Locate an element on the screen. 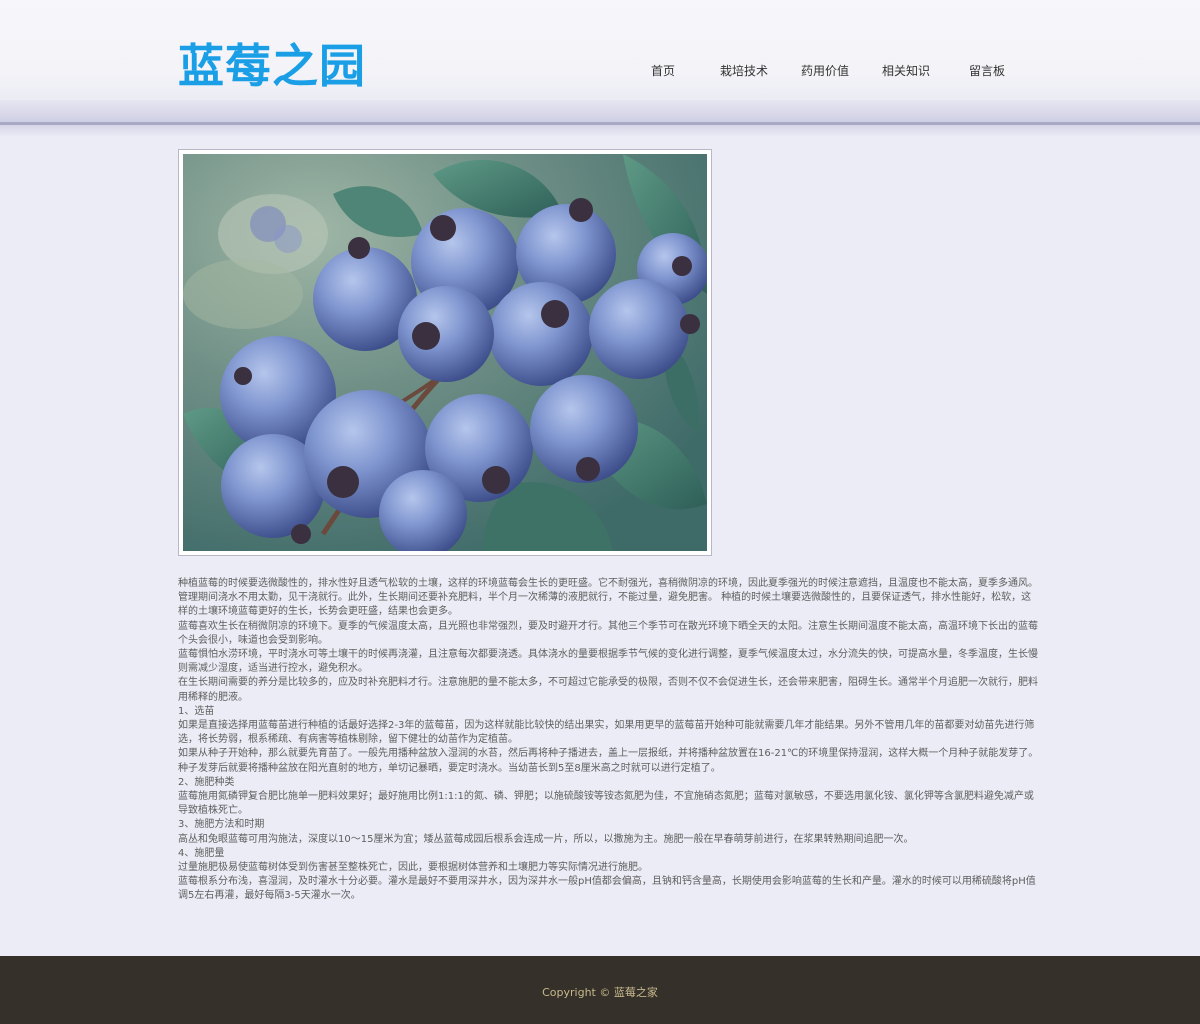 This screenshot has height=1024, width=1200. section-heading: 4、施肥量 is located at coordinates (201, 853).